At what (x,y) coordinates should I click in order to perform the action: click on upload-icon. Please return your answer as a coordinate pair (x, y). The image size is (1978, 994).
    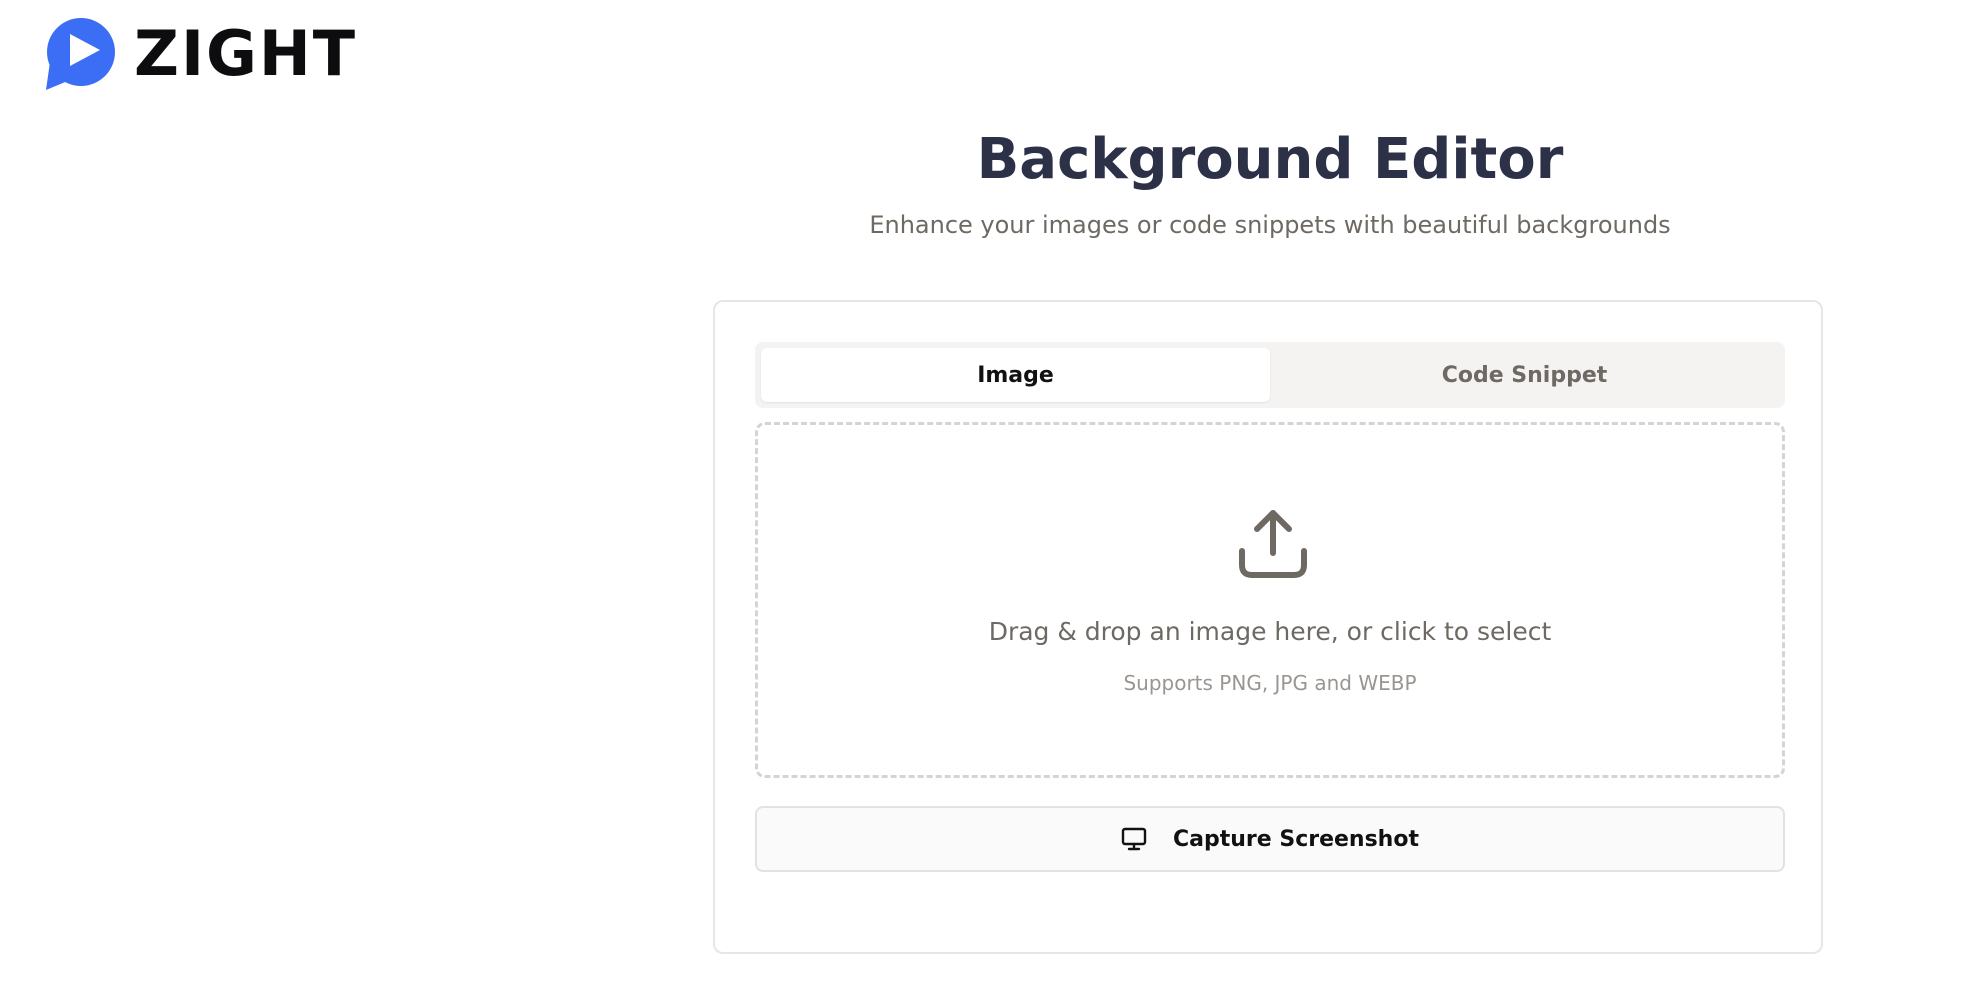
    Looking at the image, I should click on (1273, 544).